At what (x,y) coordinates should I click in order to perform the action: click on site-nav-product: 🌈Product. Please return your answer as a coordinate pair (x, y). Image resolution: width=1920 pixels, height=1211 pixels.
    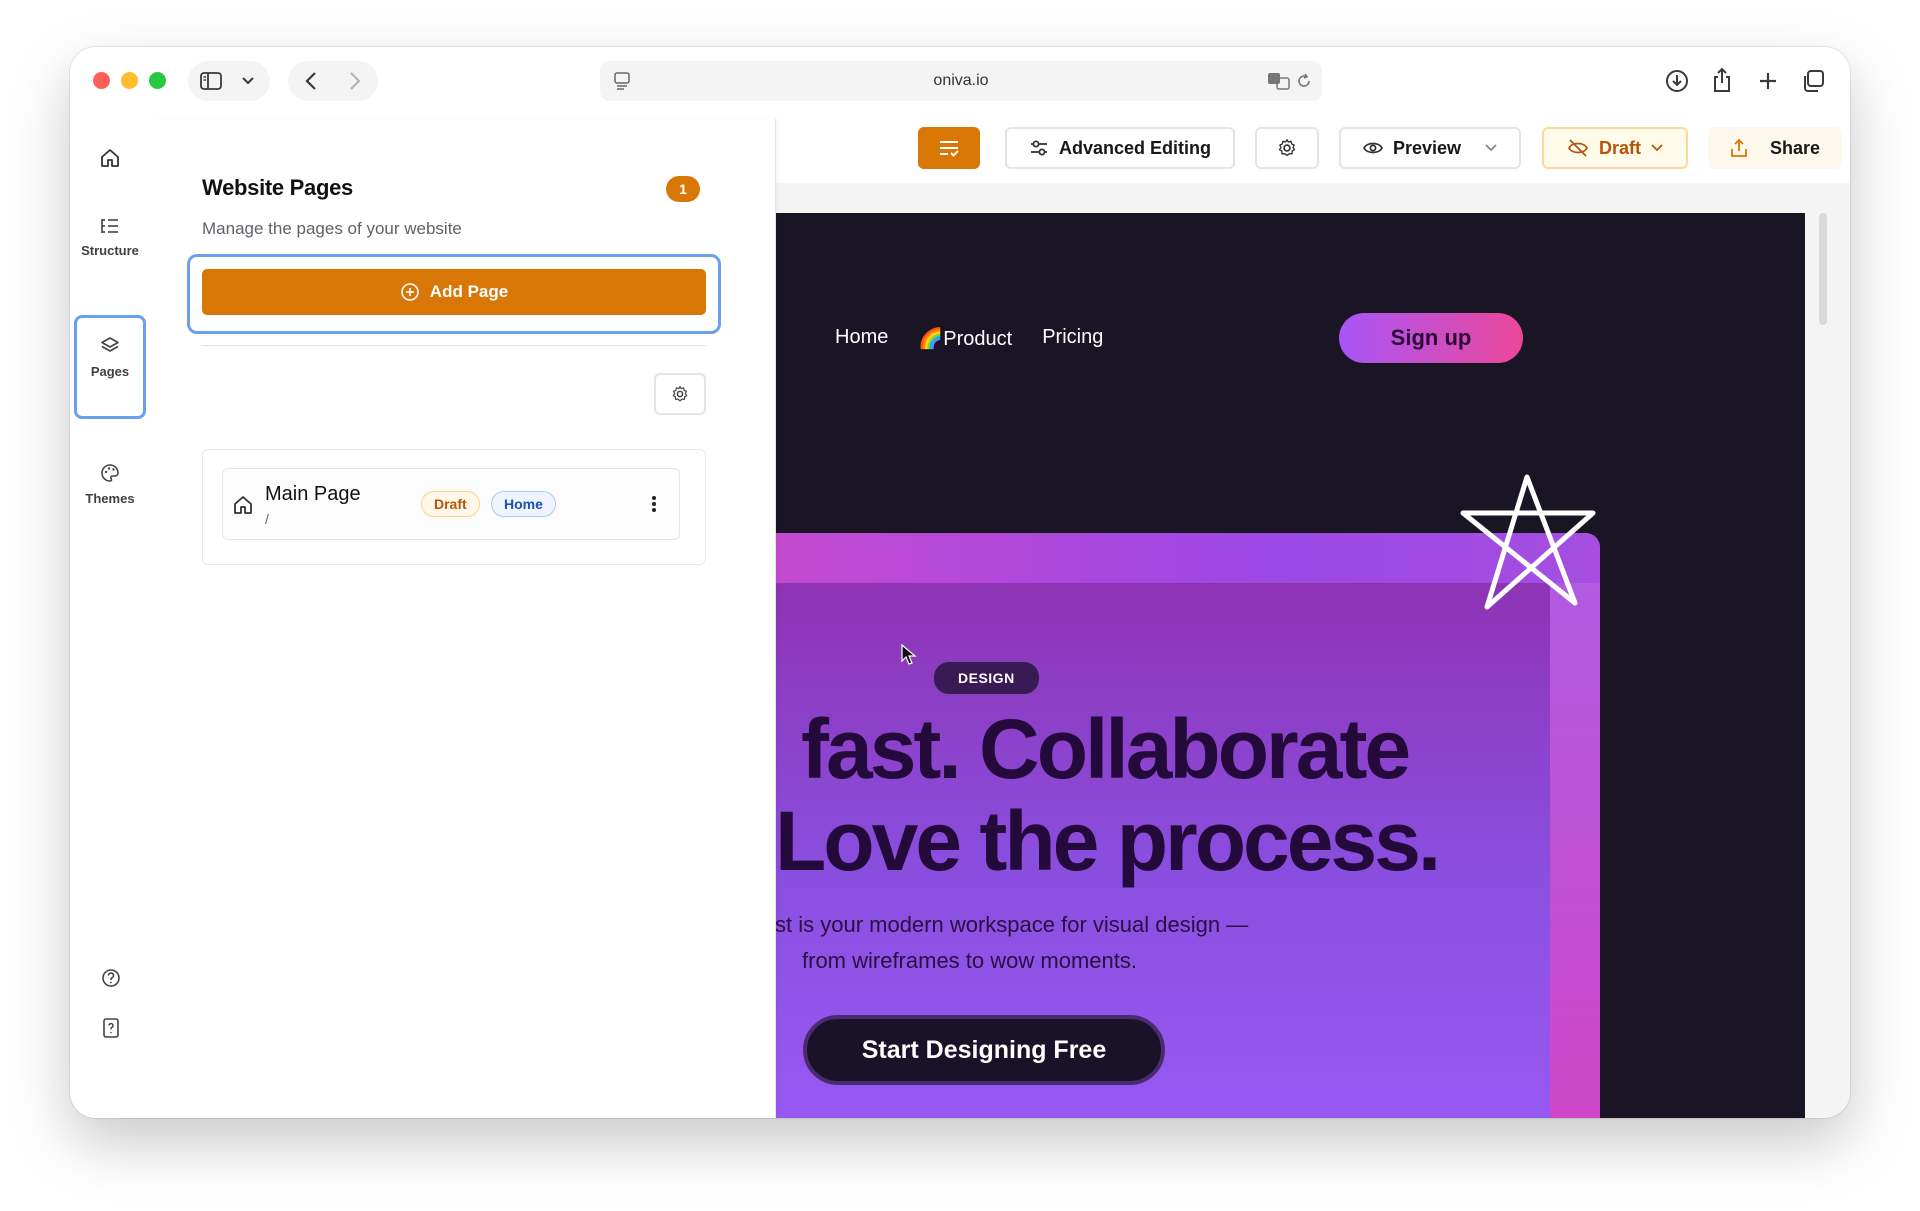
    Looking at the image, I should click on (965, 338).